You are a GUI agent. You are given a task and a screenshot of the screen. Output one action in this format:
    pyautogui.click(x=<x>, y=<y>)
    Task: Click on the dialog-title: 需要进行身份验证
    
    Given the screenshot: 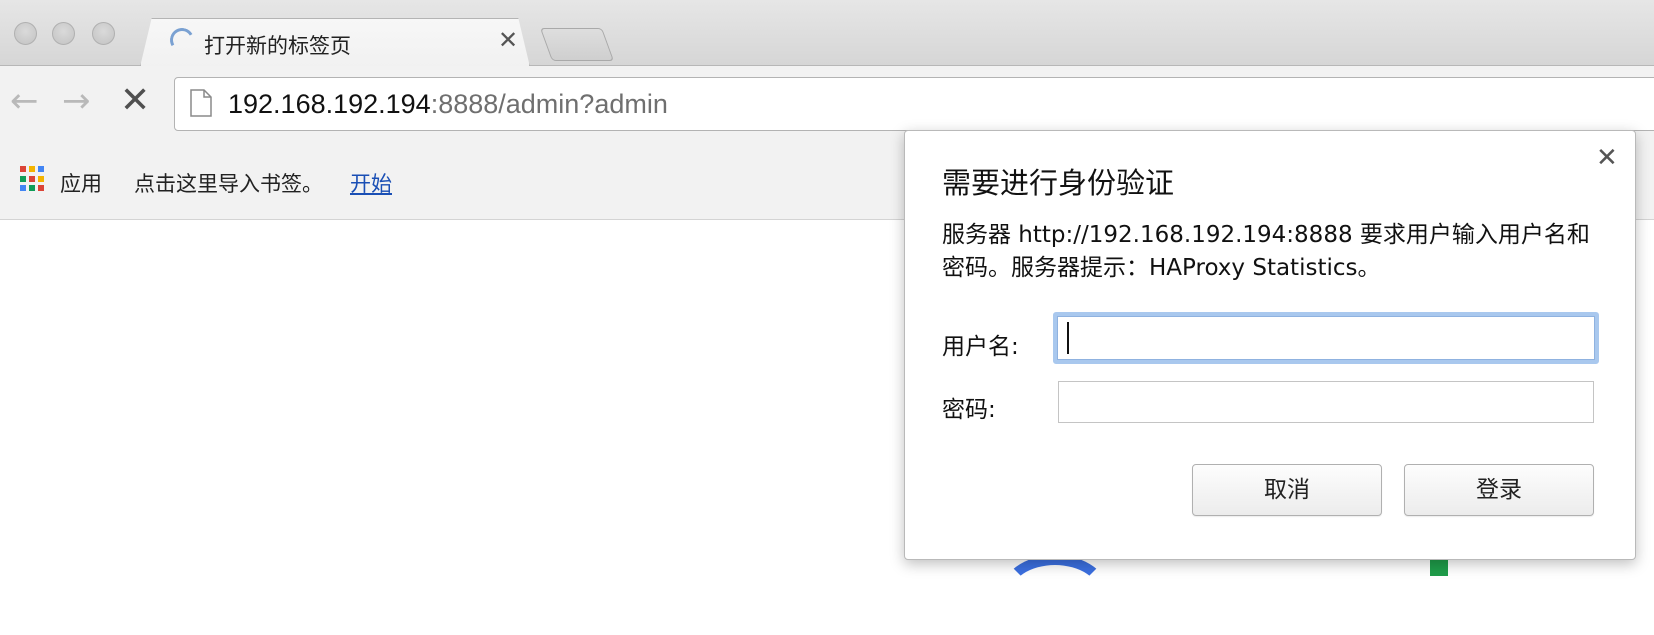 What is the action you would take?
    pyautogui.click(x=1058, y=183)
    